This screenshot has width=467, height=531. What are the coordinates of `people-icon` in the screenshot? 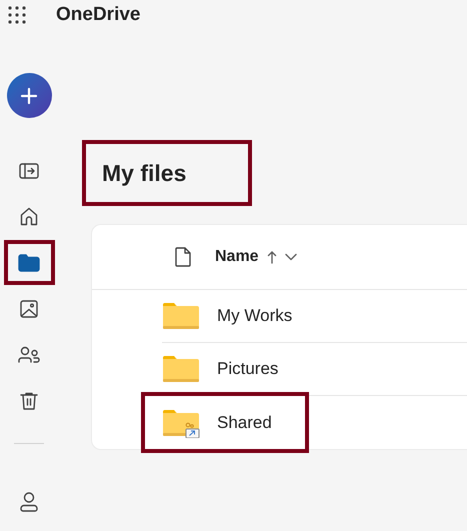 It's located at (29, 355).